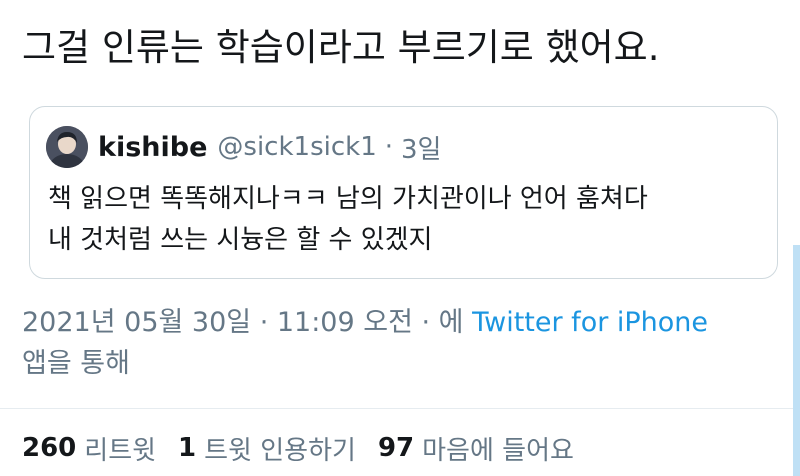  What do you see at coordinates (590, 322) in the screenshot?
I see `tweet-source-link: Twitter for iPhone` at bounding box center [590, 322].